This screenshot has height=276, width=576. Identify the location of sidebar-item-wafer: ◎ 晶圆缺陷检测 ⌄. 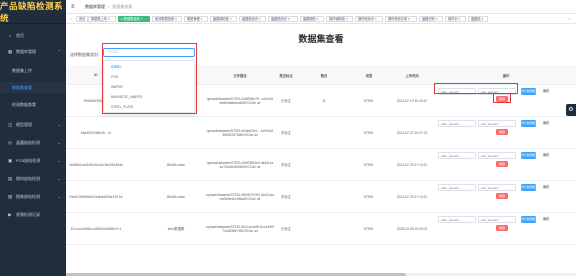
(33, 142).